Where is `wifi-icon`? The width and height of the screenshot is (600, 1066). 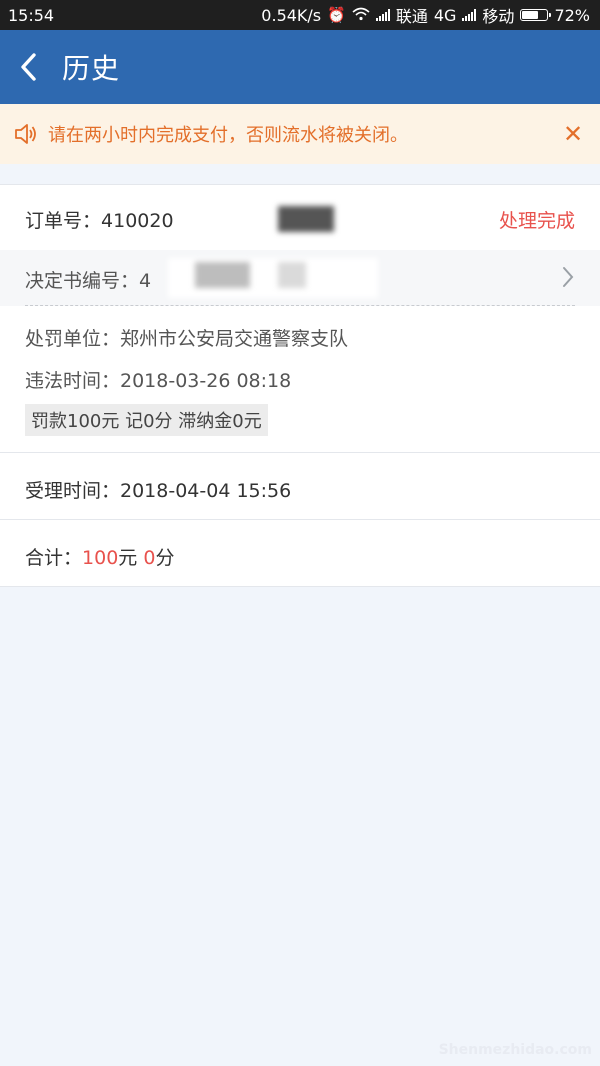
wifi-icon is located at coordinates (361, 15).